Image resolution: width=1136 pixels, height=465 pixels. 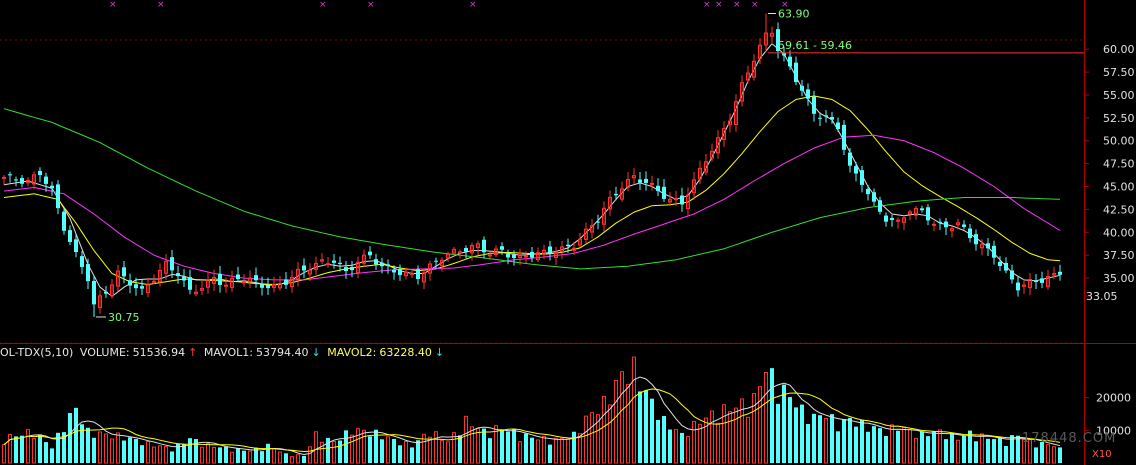 I want to click on last-price-label: 33.05, so click(x=1102, y=296).